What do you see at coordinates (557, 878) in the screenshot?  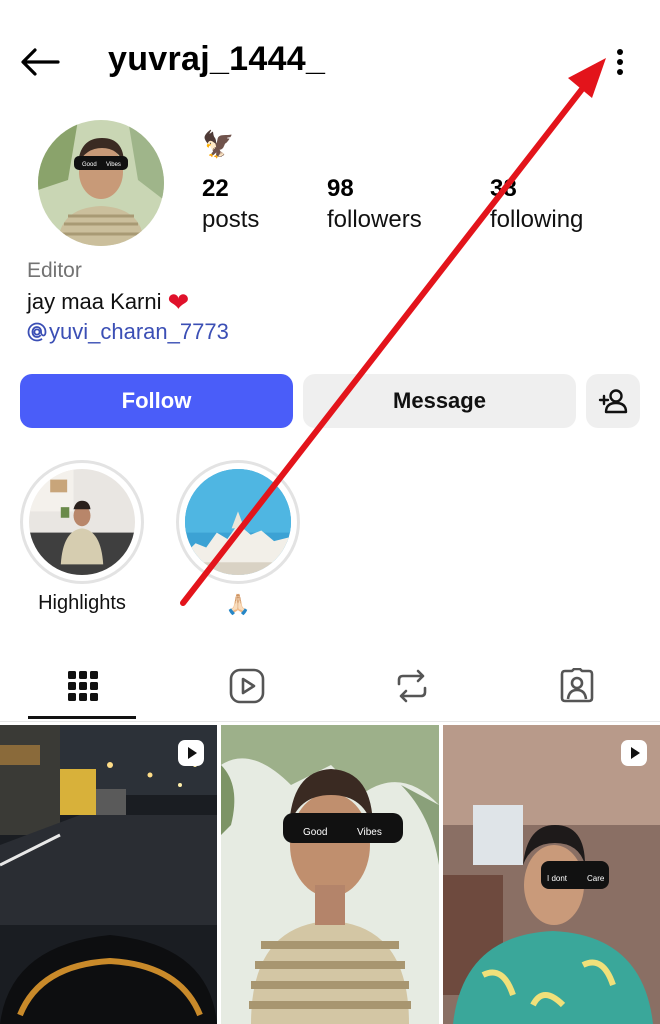 I see `post-glasses-left-text: I dont` at bounding box center [557, 878].